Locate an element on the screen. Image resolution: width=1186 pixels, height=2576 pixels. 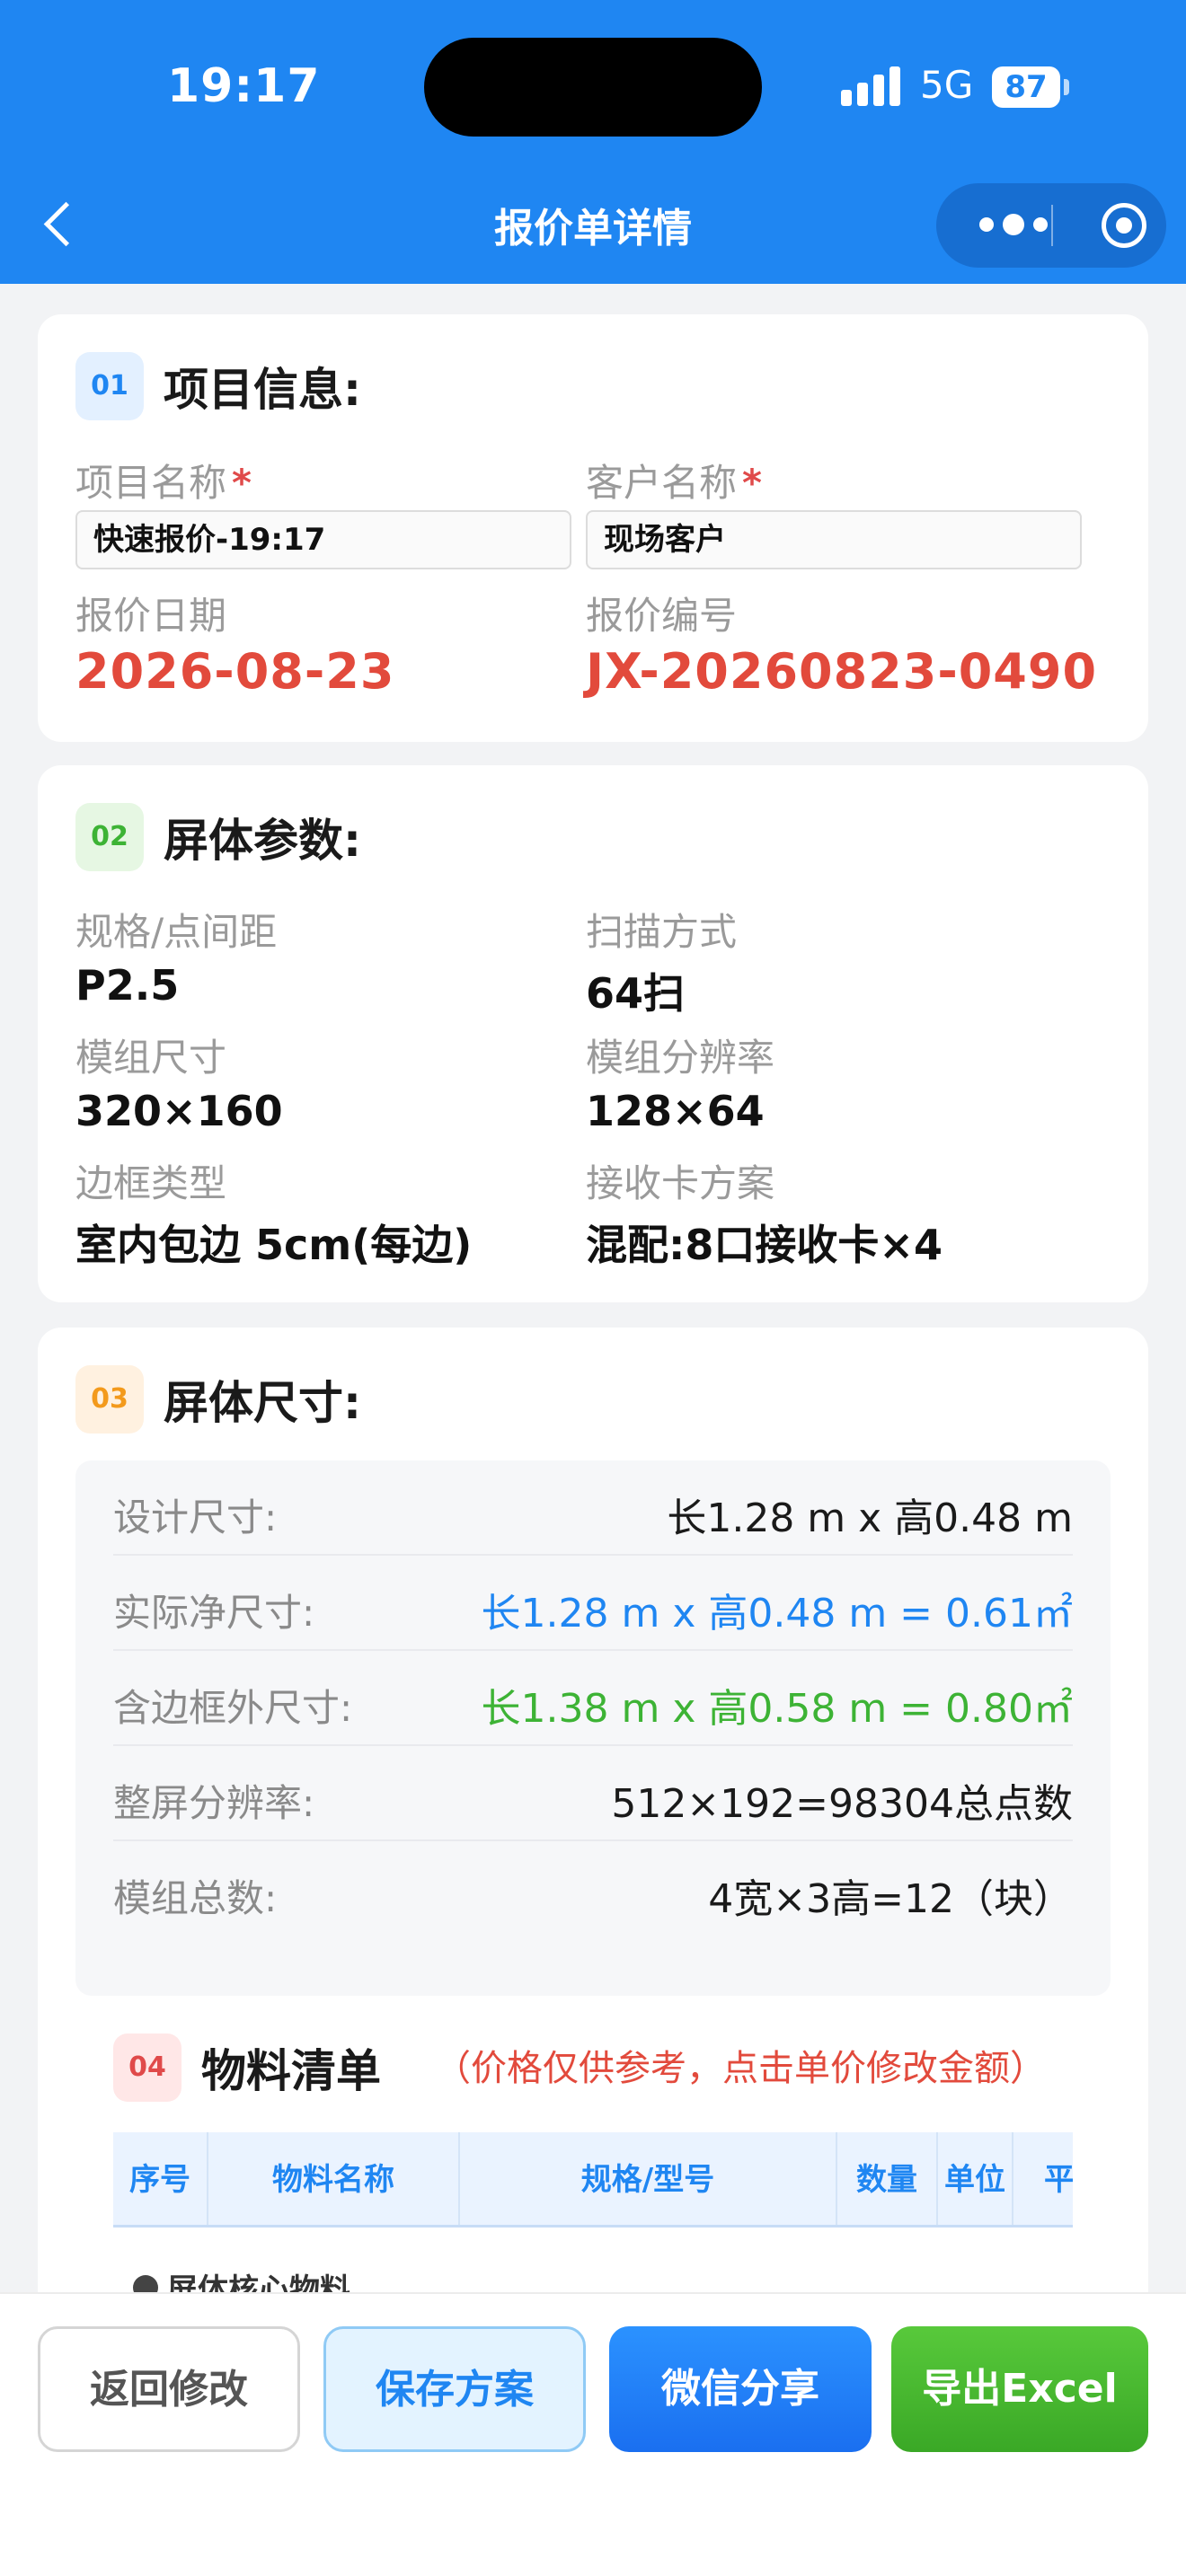
size-label: 模组总数: is located at coordinates (195, 1898).